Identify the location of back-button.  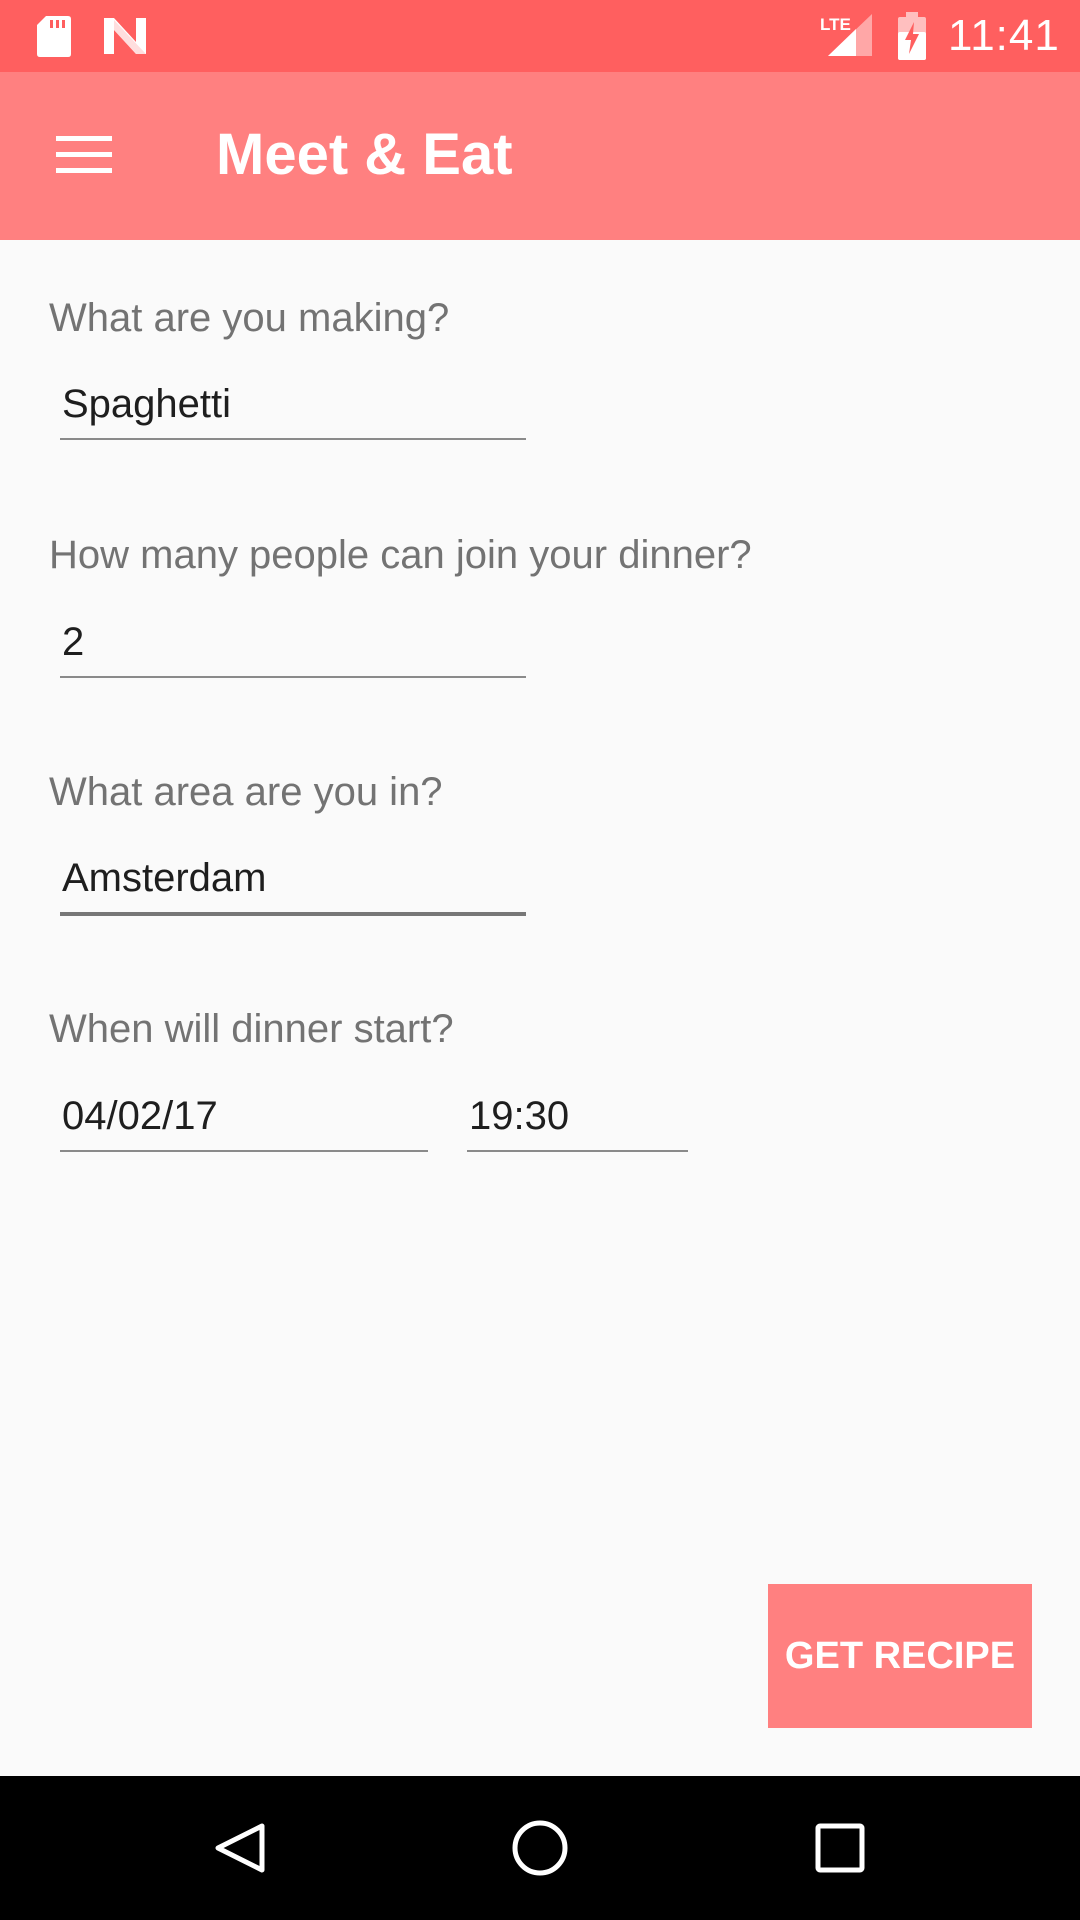
(240, 1848).